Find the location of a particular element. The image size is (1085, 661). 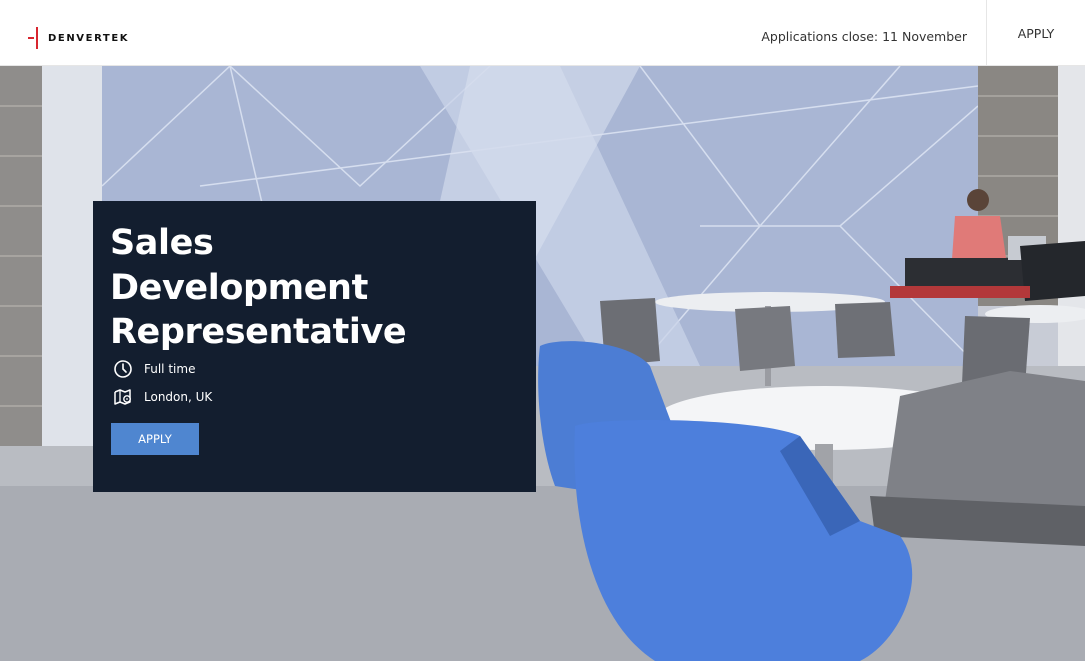

logo-text: DENVERTEK is located at coordinates (89, 38).